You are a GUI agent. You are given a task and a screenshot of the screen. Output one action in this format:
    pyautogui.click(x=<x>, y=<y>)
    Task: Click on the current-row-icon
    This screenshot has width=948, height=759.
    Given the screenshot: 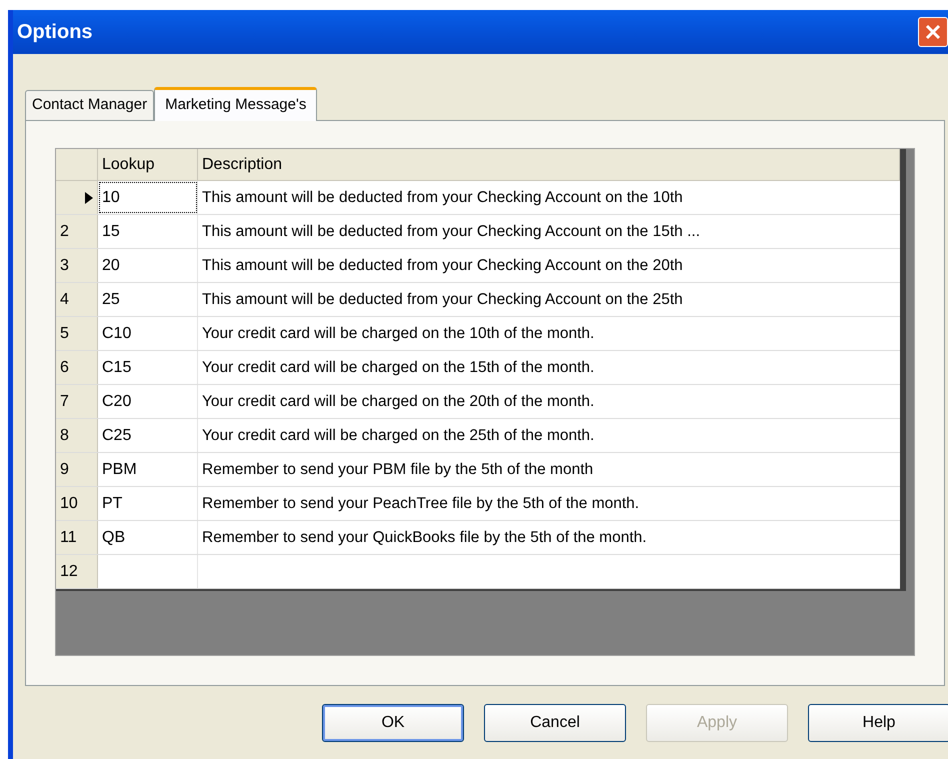 What is the action you would take?
    pyautogui.click(x=89, y=198)
    